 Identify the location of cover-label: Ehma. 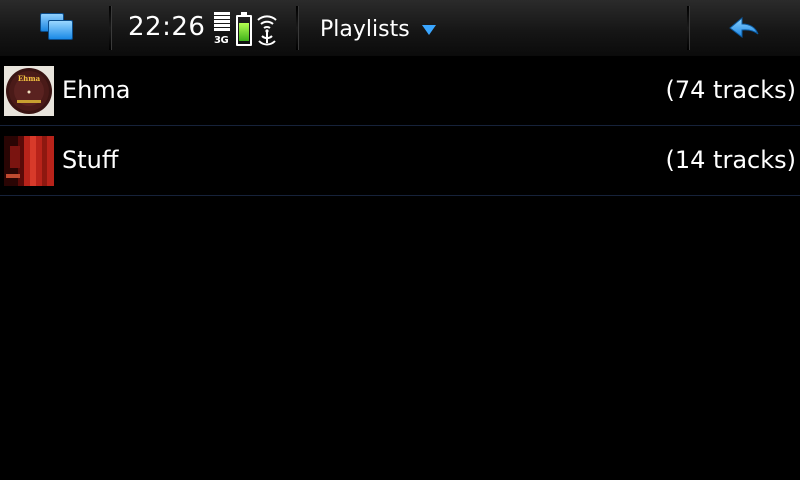
(29, 78).